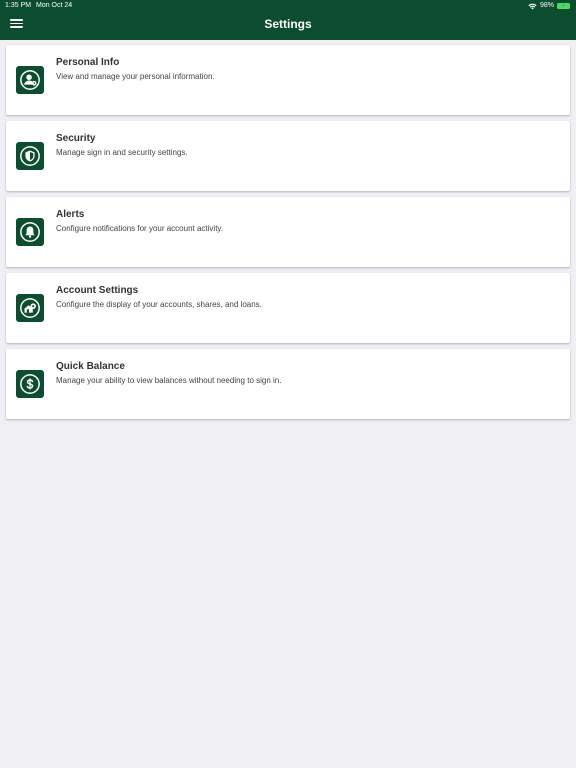 The height and width of the screenshot is (768, 576). I want to click on item-title: Account Settings, so click(97, 290).